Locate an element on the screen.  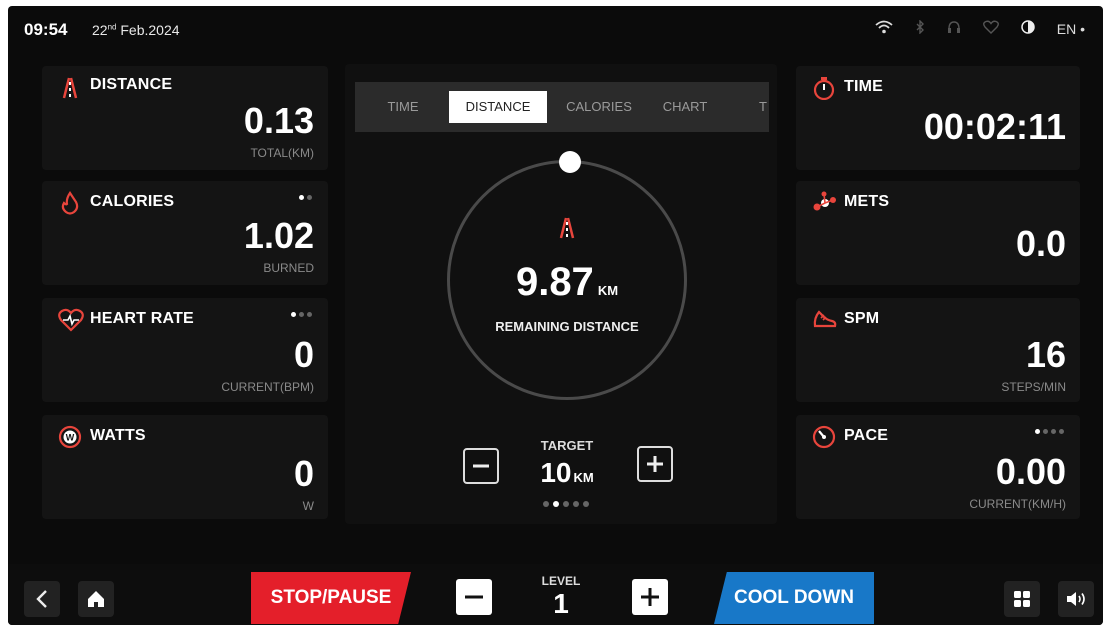
contrast-icon is located at coordinates (1028, 28).